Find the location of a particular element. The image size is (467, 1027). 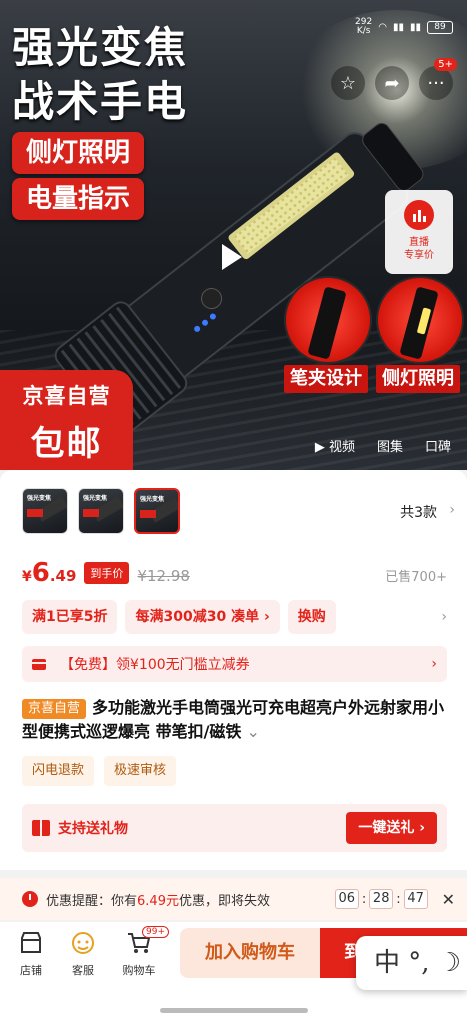

cart-icon: 99+ is located at coordinates (141, 941).